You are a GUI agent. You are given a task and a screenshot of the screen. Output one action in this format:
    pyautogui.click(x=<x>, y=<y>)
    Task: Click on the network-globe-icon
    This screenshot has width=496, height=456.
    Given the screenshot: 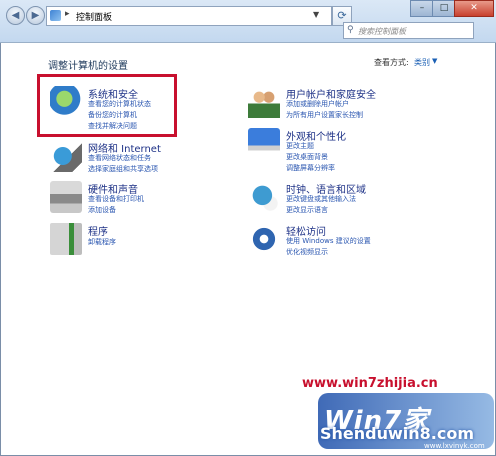 What is the action you would take?
    pyautogui.click(x=66, y=156)
    